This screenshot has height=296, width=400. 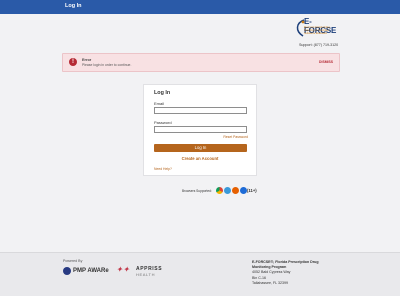 What do you see at coordinates (123, 269) in the screenshot?
I see `appriss-logo-icon: ✦✦` at bounding box center [123, 269].